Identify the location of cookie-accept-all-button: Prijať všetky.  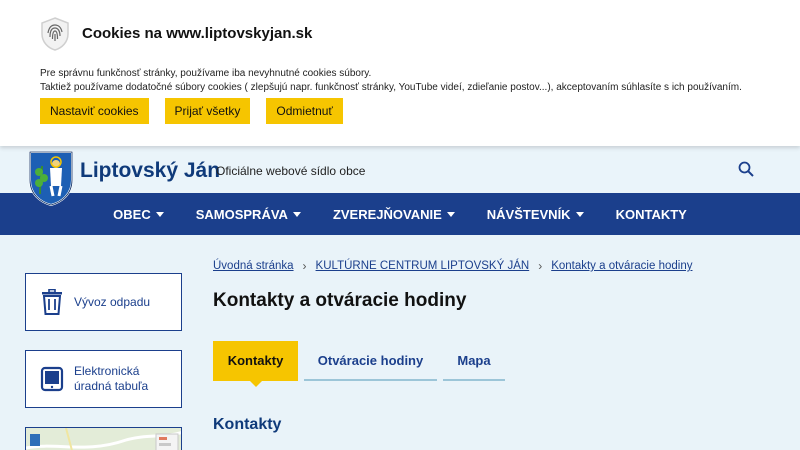
(207, 111).